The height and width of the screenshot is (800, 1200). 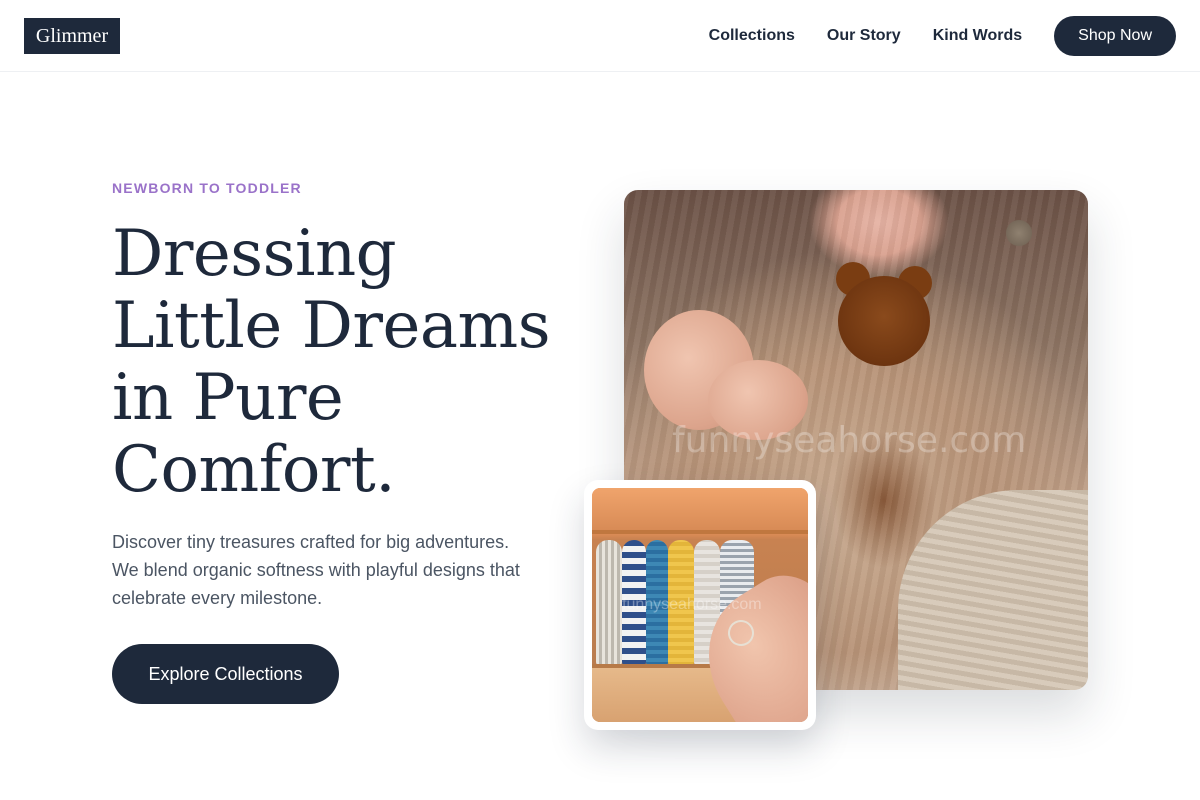 I want to click on hero-headline: Dressing Little Dreams in Pure Comfort., so click(x=352, y=362).